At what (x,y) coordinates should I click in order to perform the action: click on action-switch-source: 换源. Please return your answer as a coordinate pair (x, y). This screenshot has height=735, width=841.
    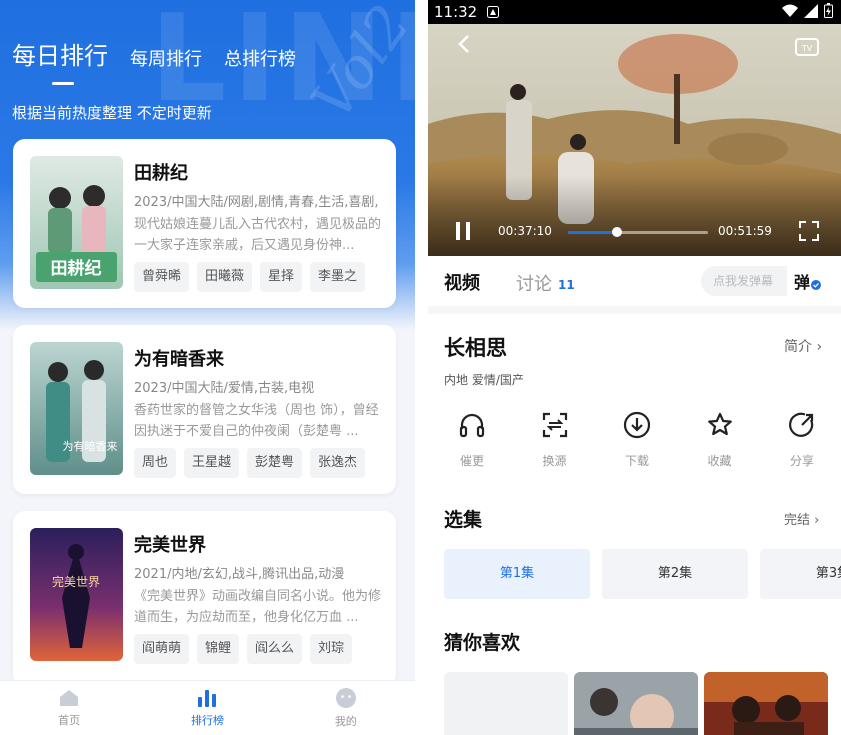
    Looking at the image, I should click on (555, 439).